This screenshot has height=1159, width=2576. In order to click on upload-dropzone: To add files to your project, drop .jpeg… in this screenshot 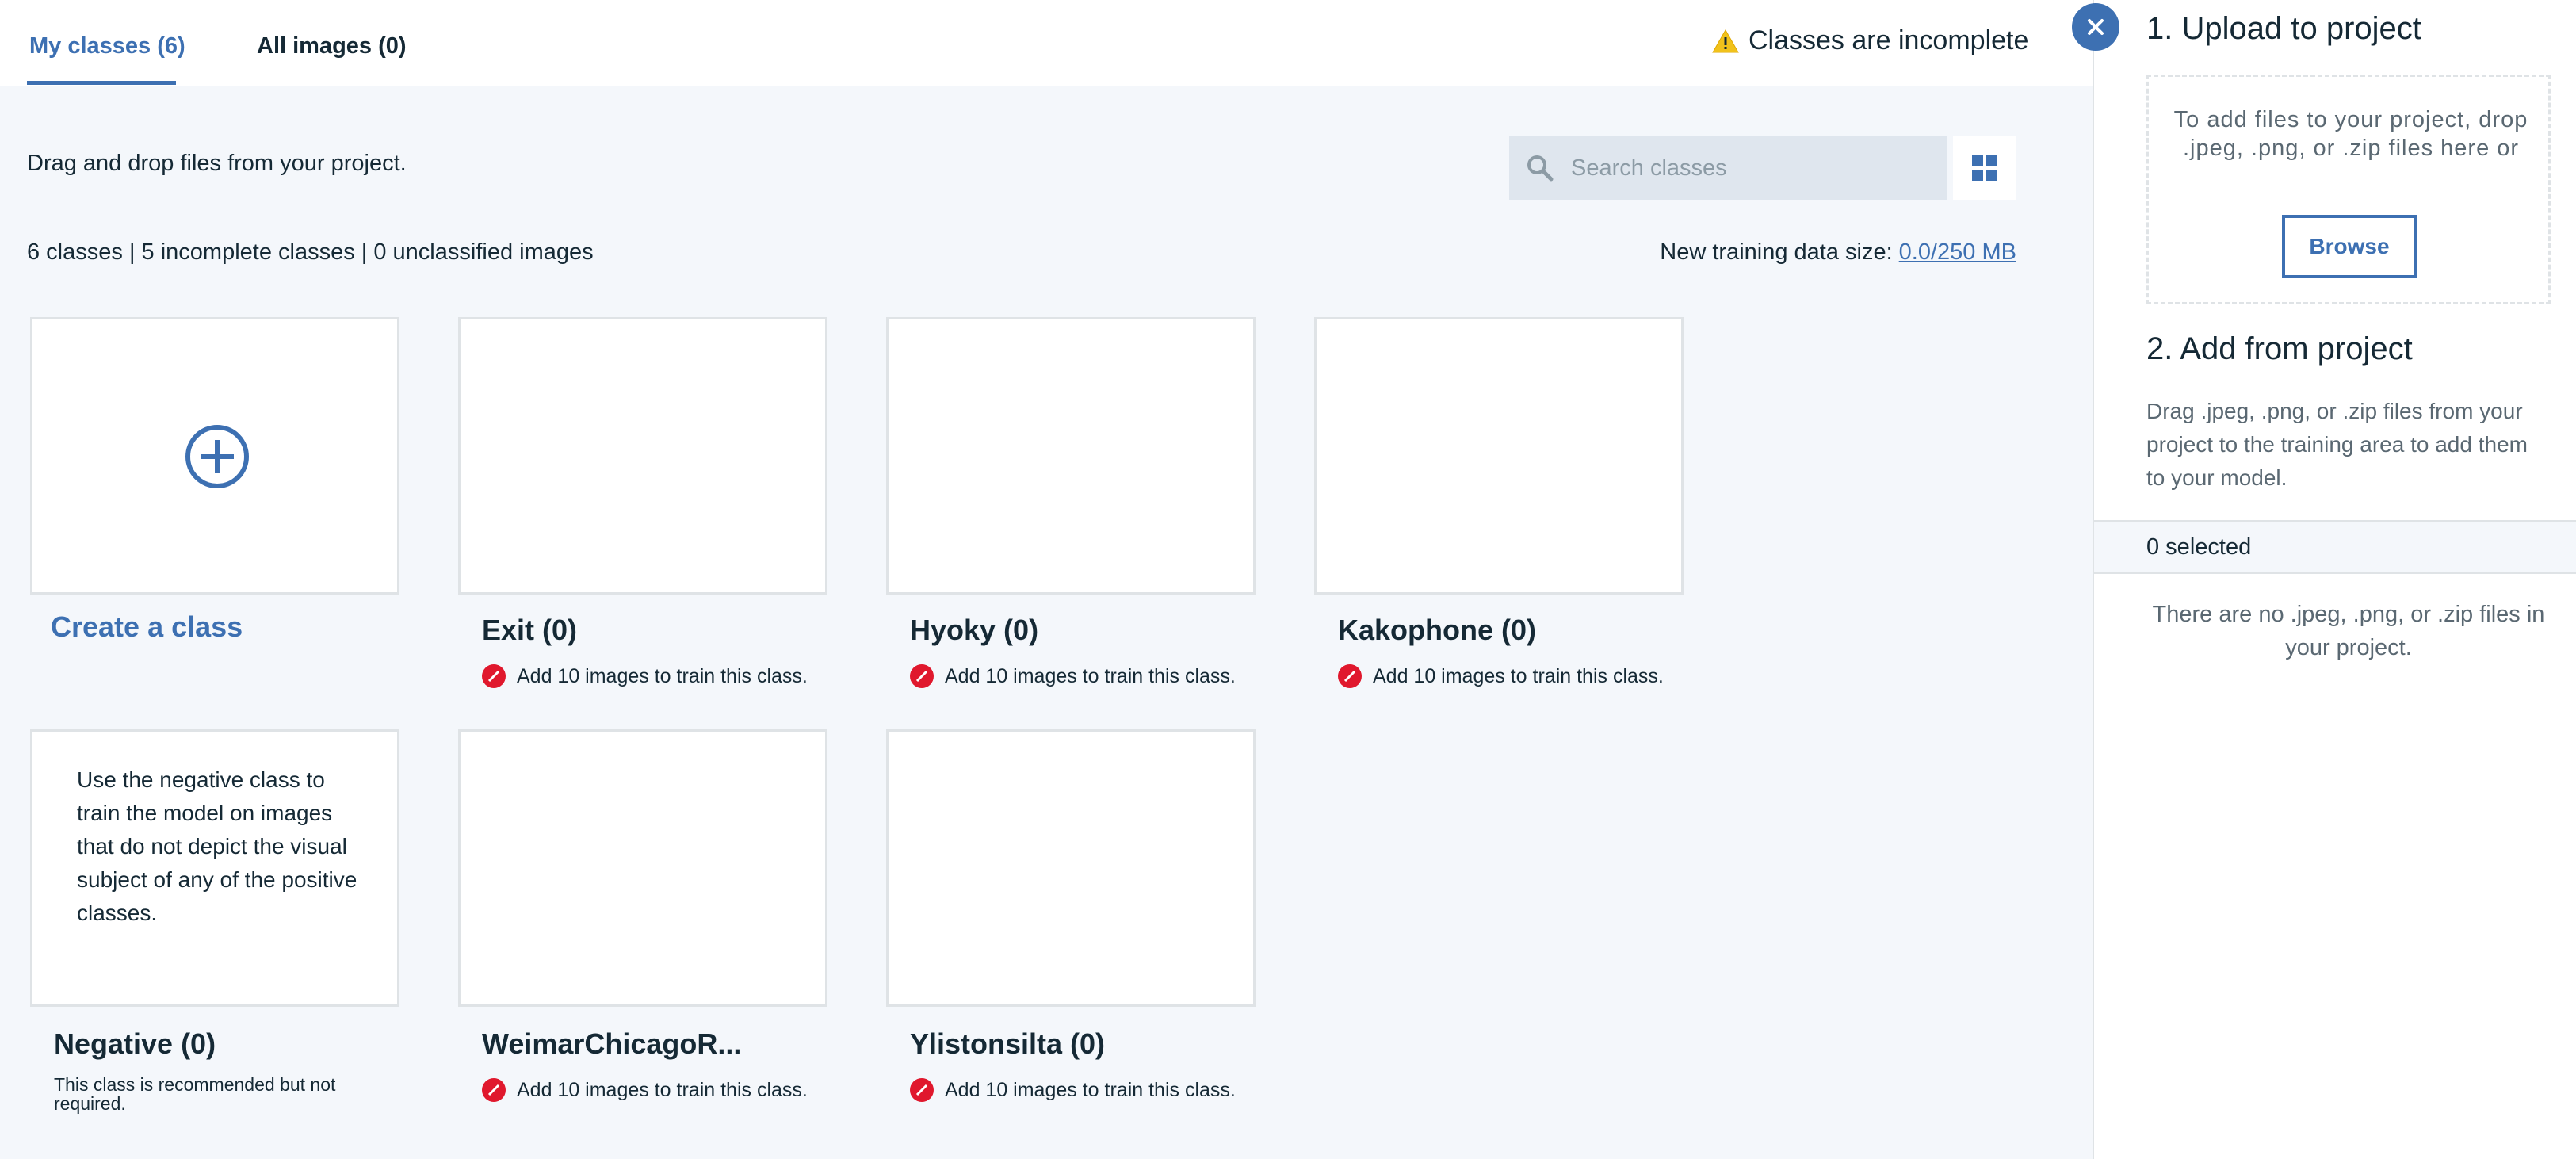, I will do `click(2348, 189)`.